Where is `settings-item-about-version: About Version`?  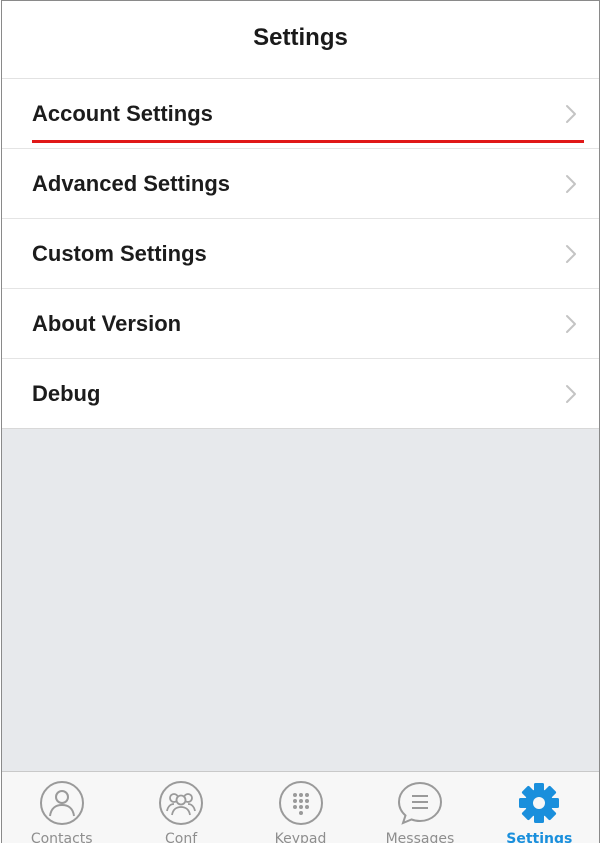
settings-item-about-version: About Version is located at coordinates (300, 324).